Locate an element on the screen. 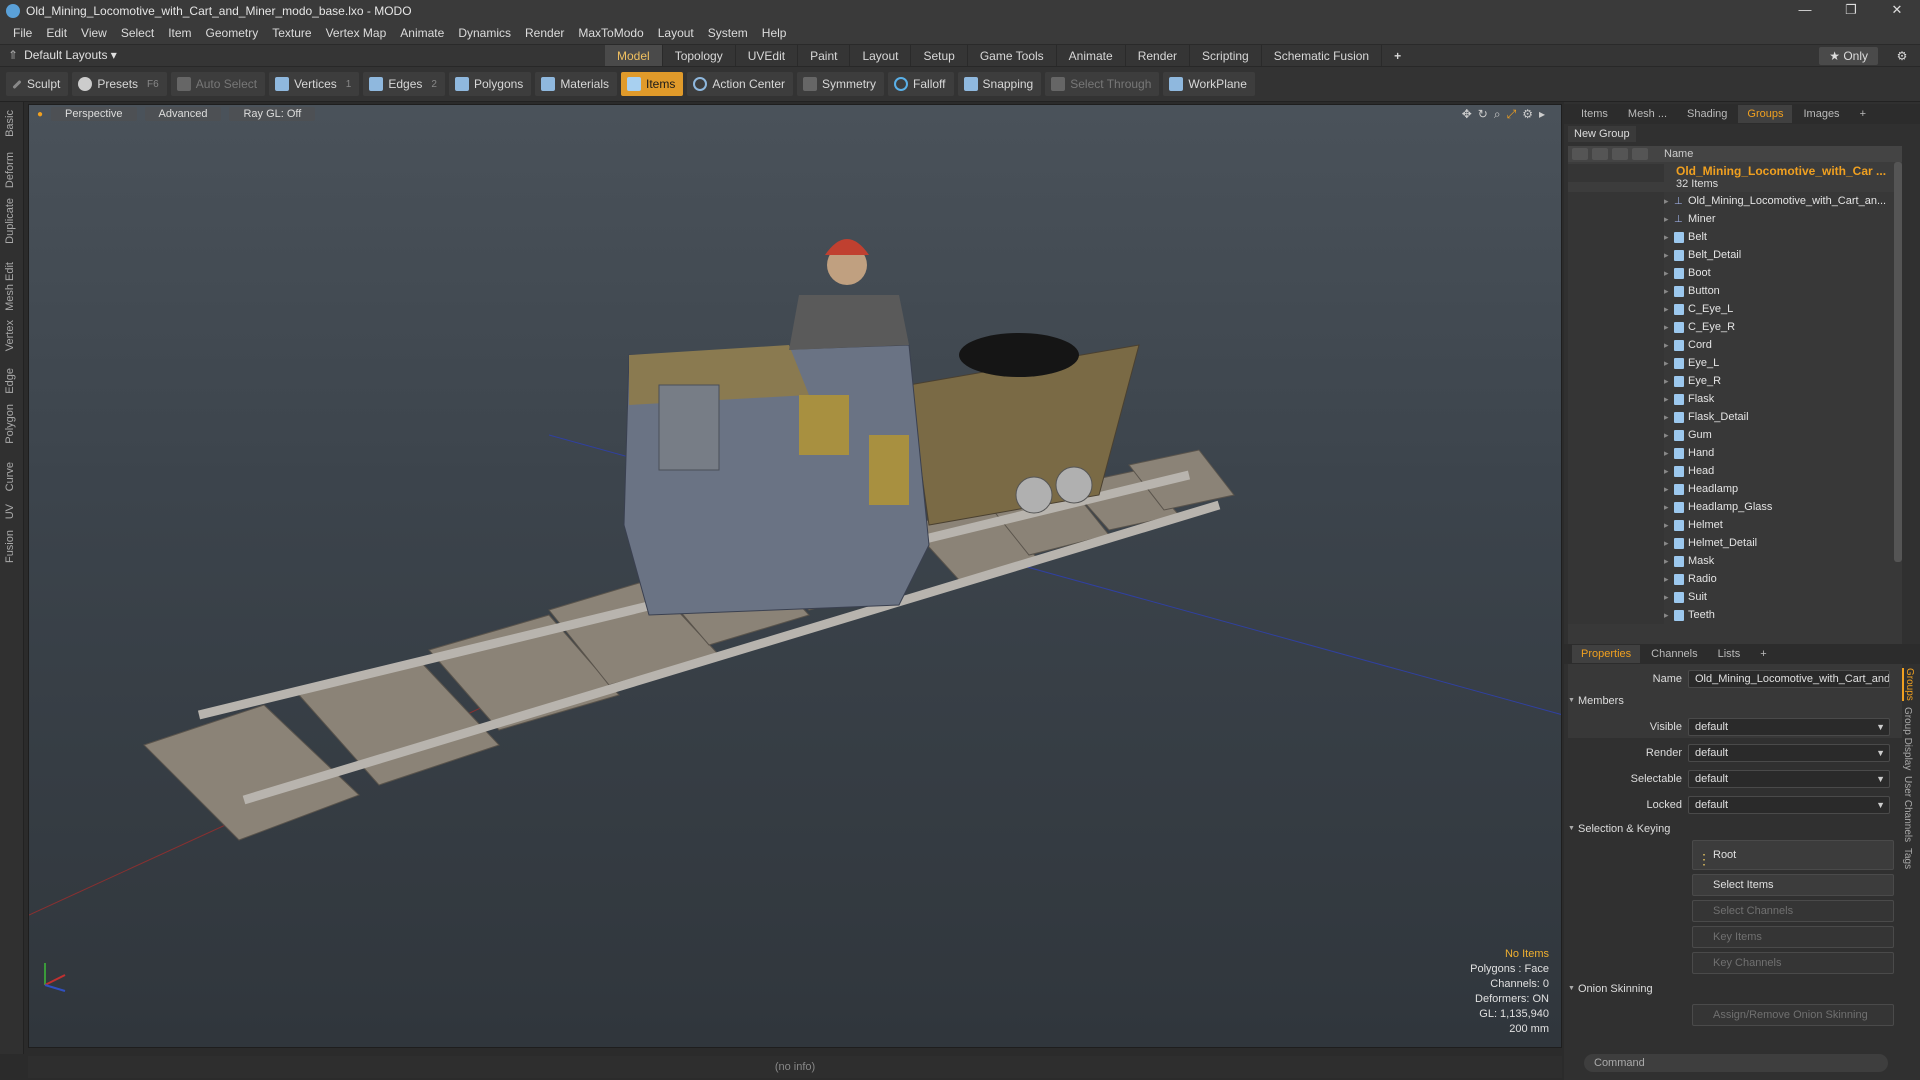  viewport-expand-icon: ▸ is located at coordinates (1542, 114).